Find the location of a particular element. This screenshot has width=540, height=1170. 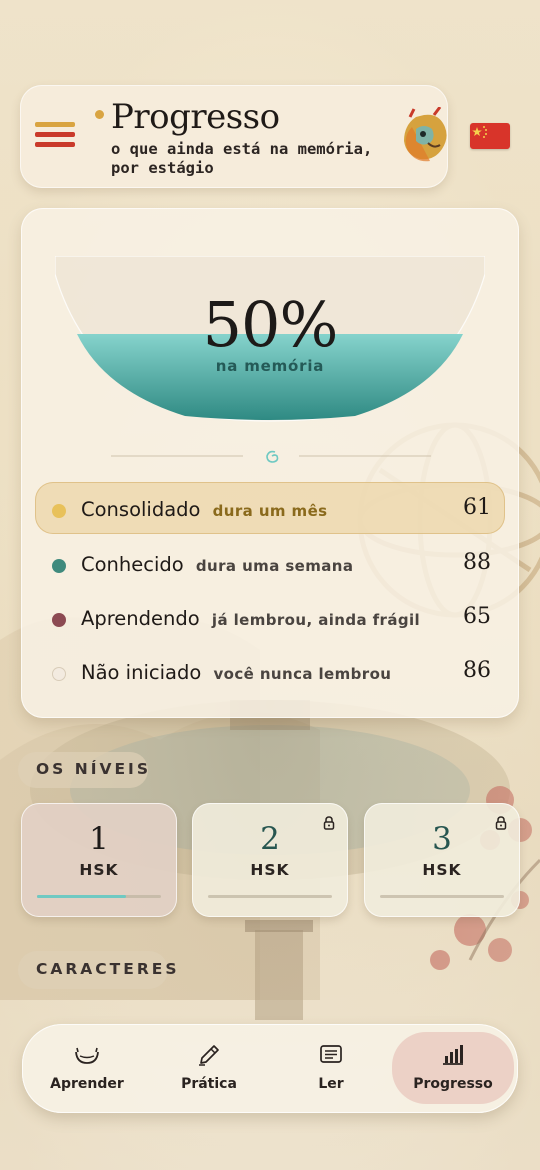

levels-section-title: OS NÍVEIS is located at coordinates (93, 769).